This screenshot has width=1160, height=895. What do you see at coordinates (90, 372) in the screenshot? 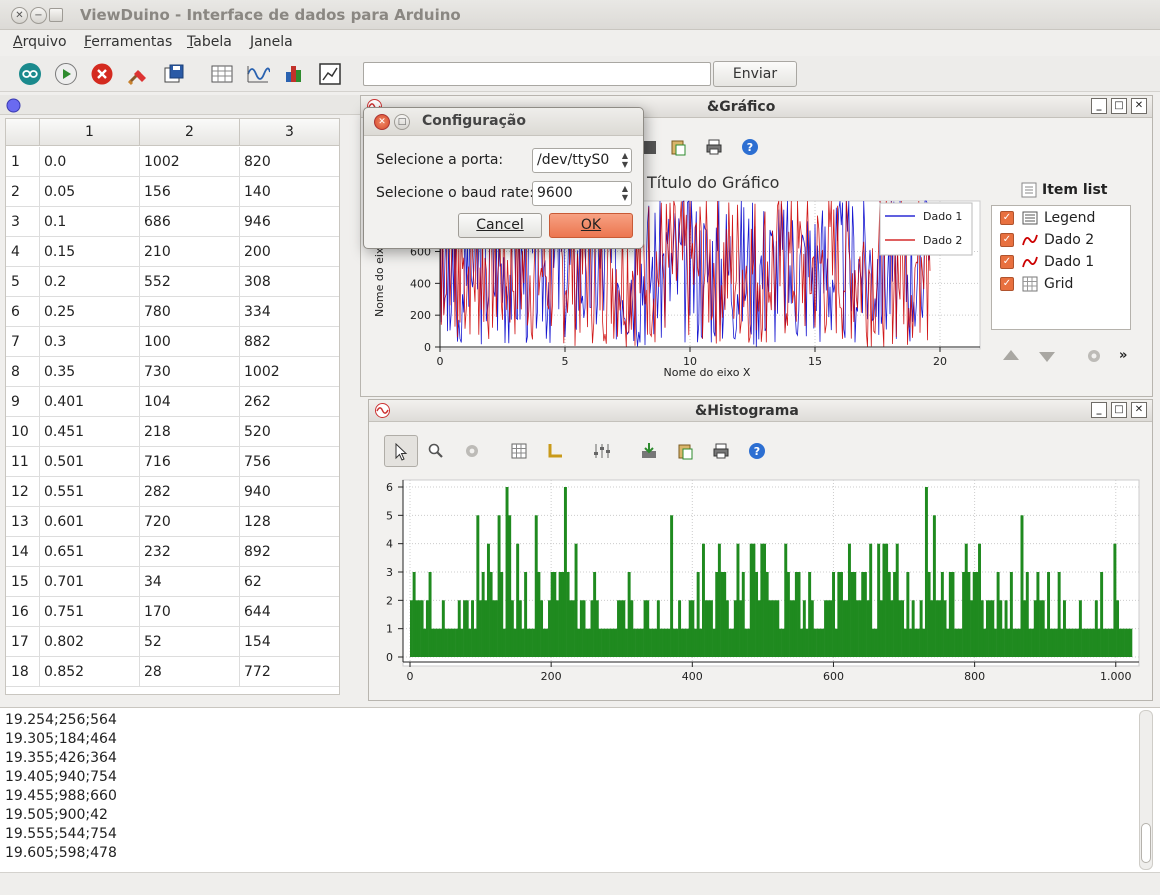
I see `cell-col-1: 0.35` at bounding box center [90, 372].